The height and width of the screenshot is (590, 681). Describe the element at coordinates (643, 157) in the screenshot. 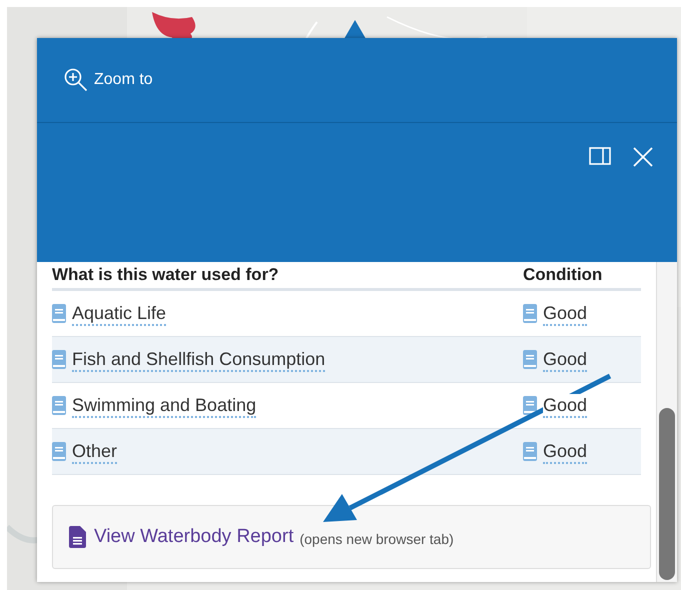

I see `close-icon` at that location.